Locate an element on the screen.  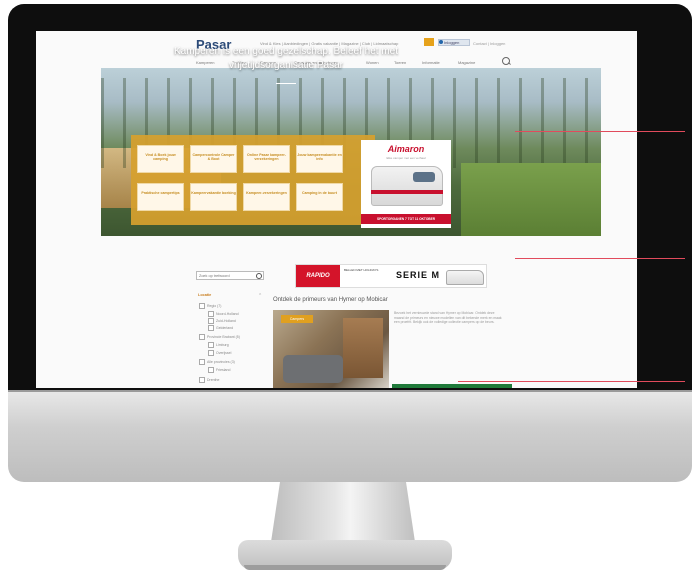
ad-subtitle: BELLEN MET HOLIDAYS is located at coordinates (361, 270).